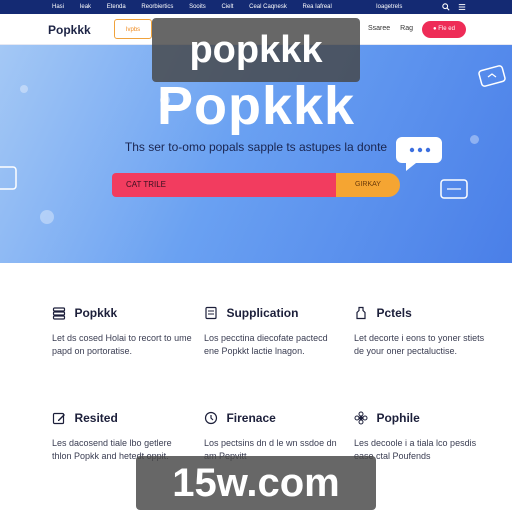 The image size is (512, 512). Describe the element at coordinates (58, 7) in the screenshot. I see `top-link-1: Hasi` at that location.